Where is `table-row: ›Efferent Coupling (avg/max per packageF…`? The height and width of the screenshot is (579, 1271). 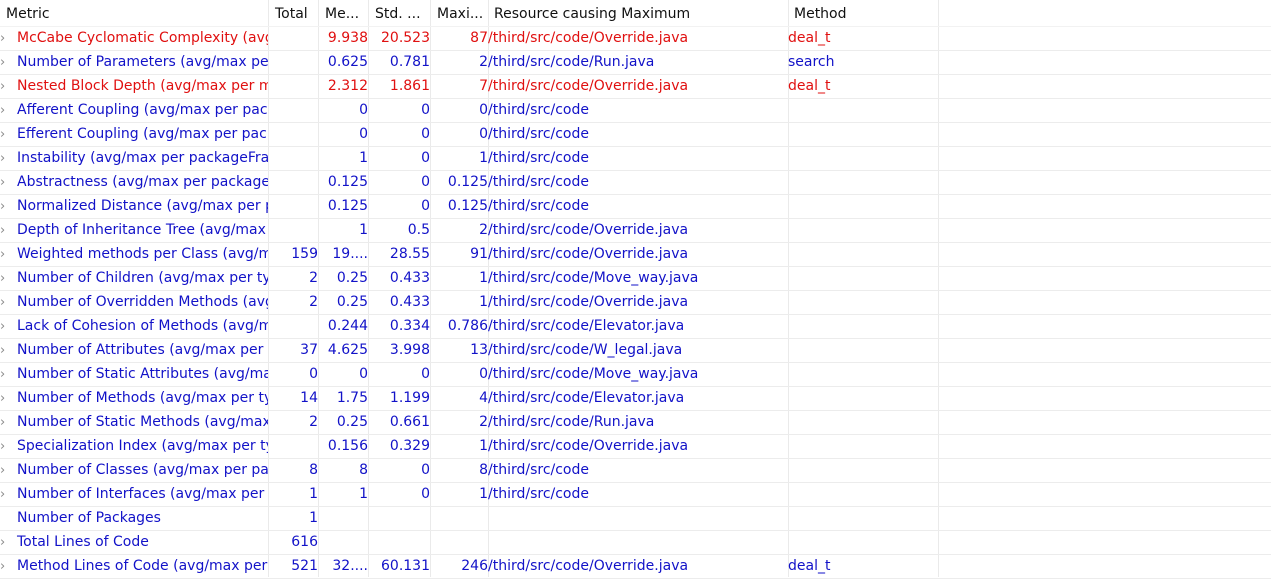 table-row: ›Efferent Coupling (avg/max per packageF… is located at coordinates (635, 134).